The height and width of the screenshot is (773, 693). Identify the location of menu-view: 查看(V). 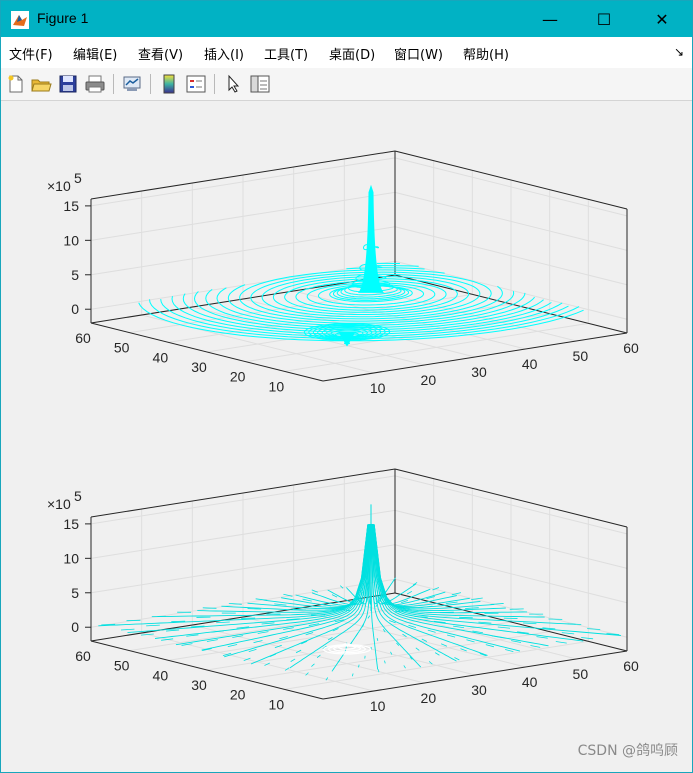
(160, 53).